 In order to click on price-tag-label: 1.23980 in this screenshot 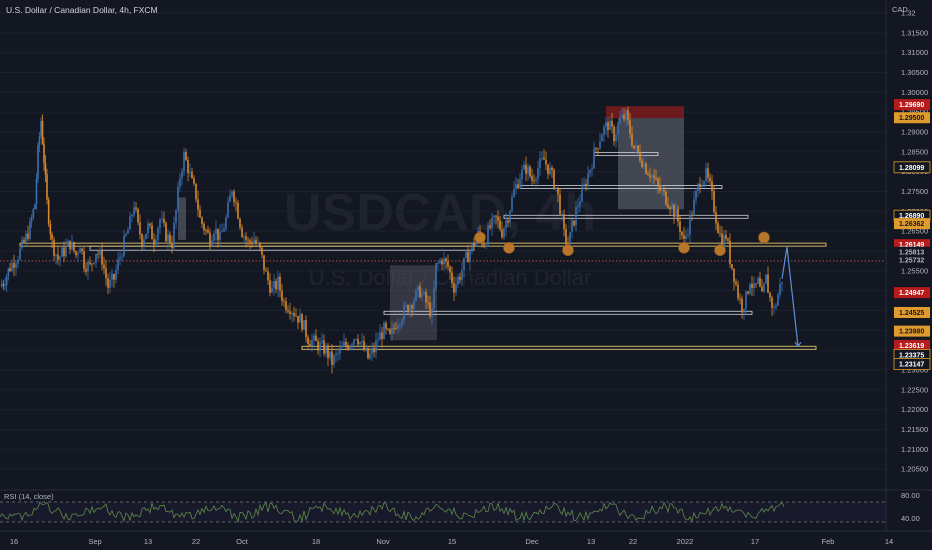, I will do `click(911, 332)`.